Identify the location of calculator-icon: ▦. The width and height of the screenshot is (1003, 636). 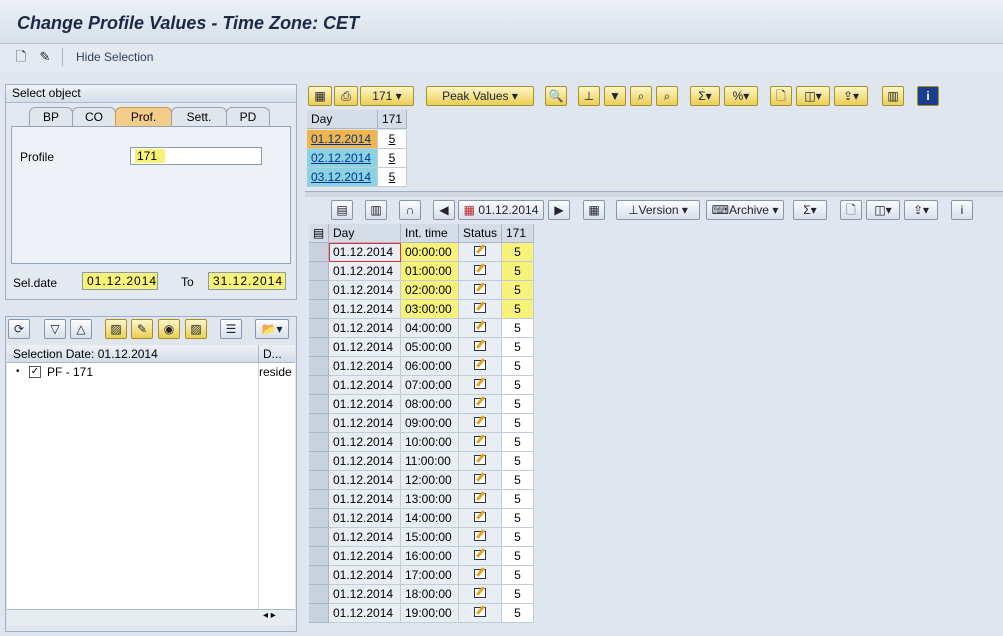
(594, 210).